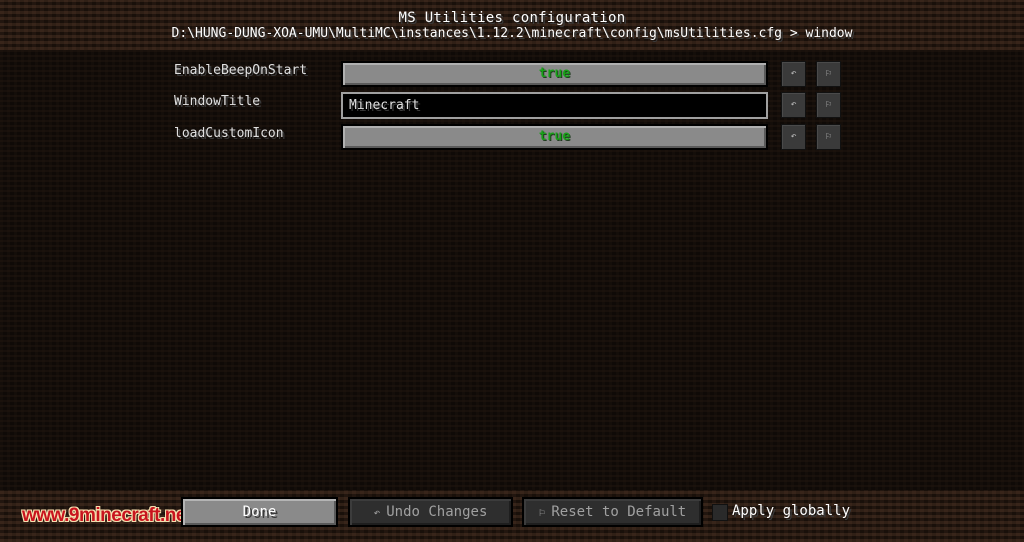 This screenshot has height=542, width=1024. What do you see at coordinates (512, 18) in the screenshot?
I see `page-title: MS Utilities configuration` at bounding box center [512, 18].